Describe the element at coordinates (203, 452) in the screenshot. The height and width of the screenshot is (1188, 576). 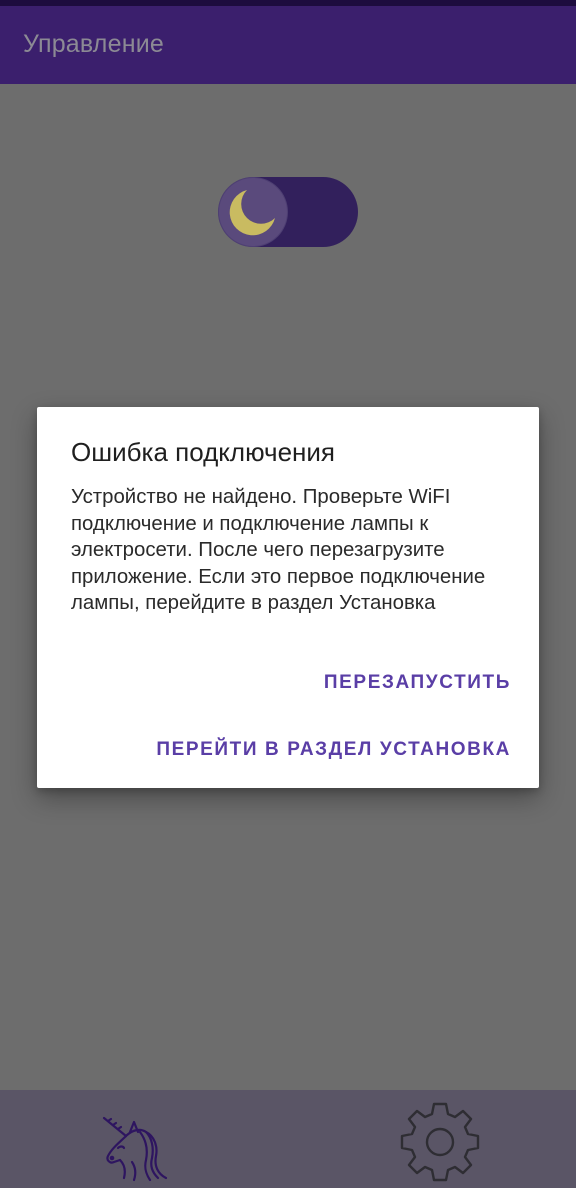
I see `dialog-title: Ошибка подключения` at that location.